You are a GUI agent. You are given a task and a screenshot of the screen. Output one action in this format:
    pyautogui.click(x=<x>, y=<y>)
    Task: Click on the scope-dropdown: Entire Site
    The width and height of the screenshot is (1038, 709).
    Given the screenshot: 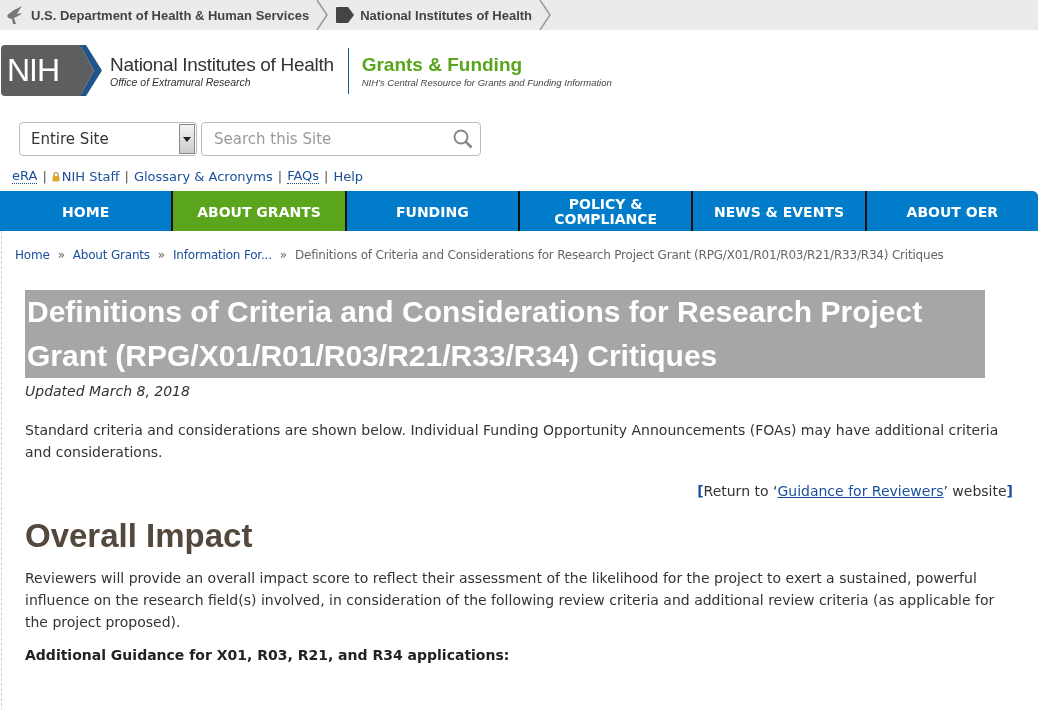 What is the action you would take?
    pyautogui.click(x=108, y=139)
    